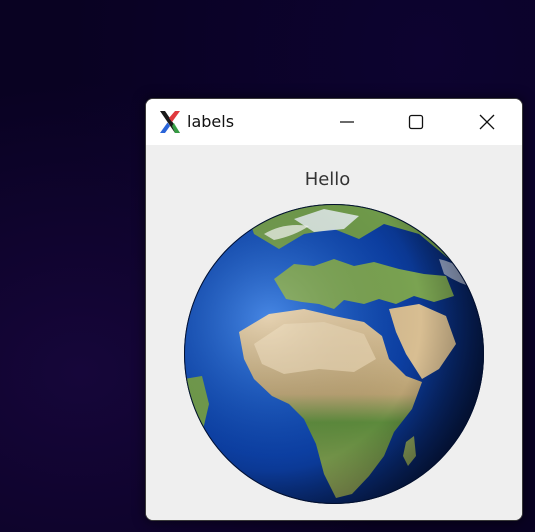 This screenshot has height=532, width=535. I want to click on minimize-icon, so click(347, 122).